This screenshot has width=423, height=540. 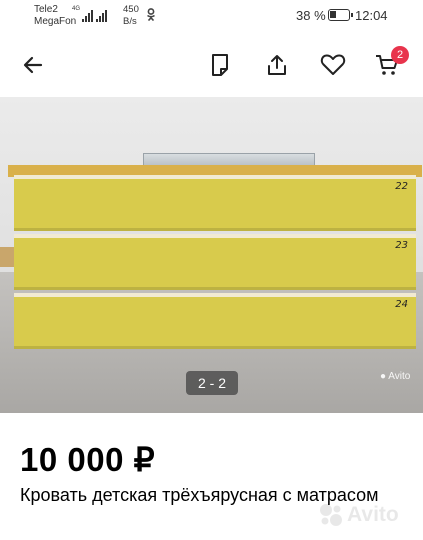 I want to click on share-icon, so click(x=277, y=65).